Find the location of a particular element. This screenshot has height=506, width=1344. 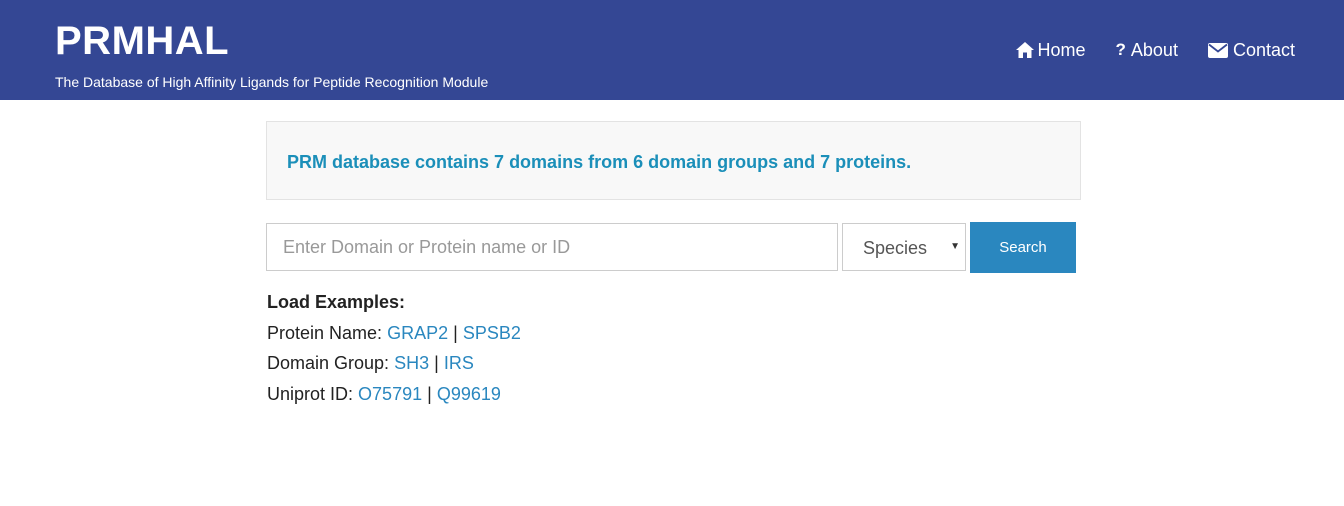

search-button: Search is located at coordinates (1023, 247).